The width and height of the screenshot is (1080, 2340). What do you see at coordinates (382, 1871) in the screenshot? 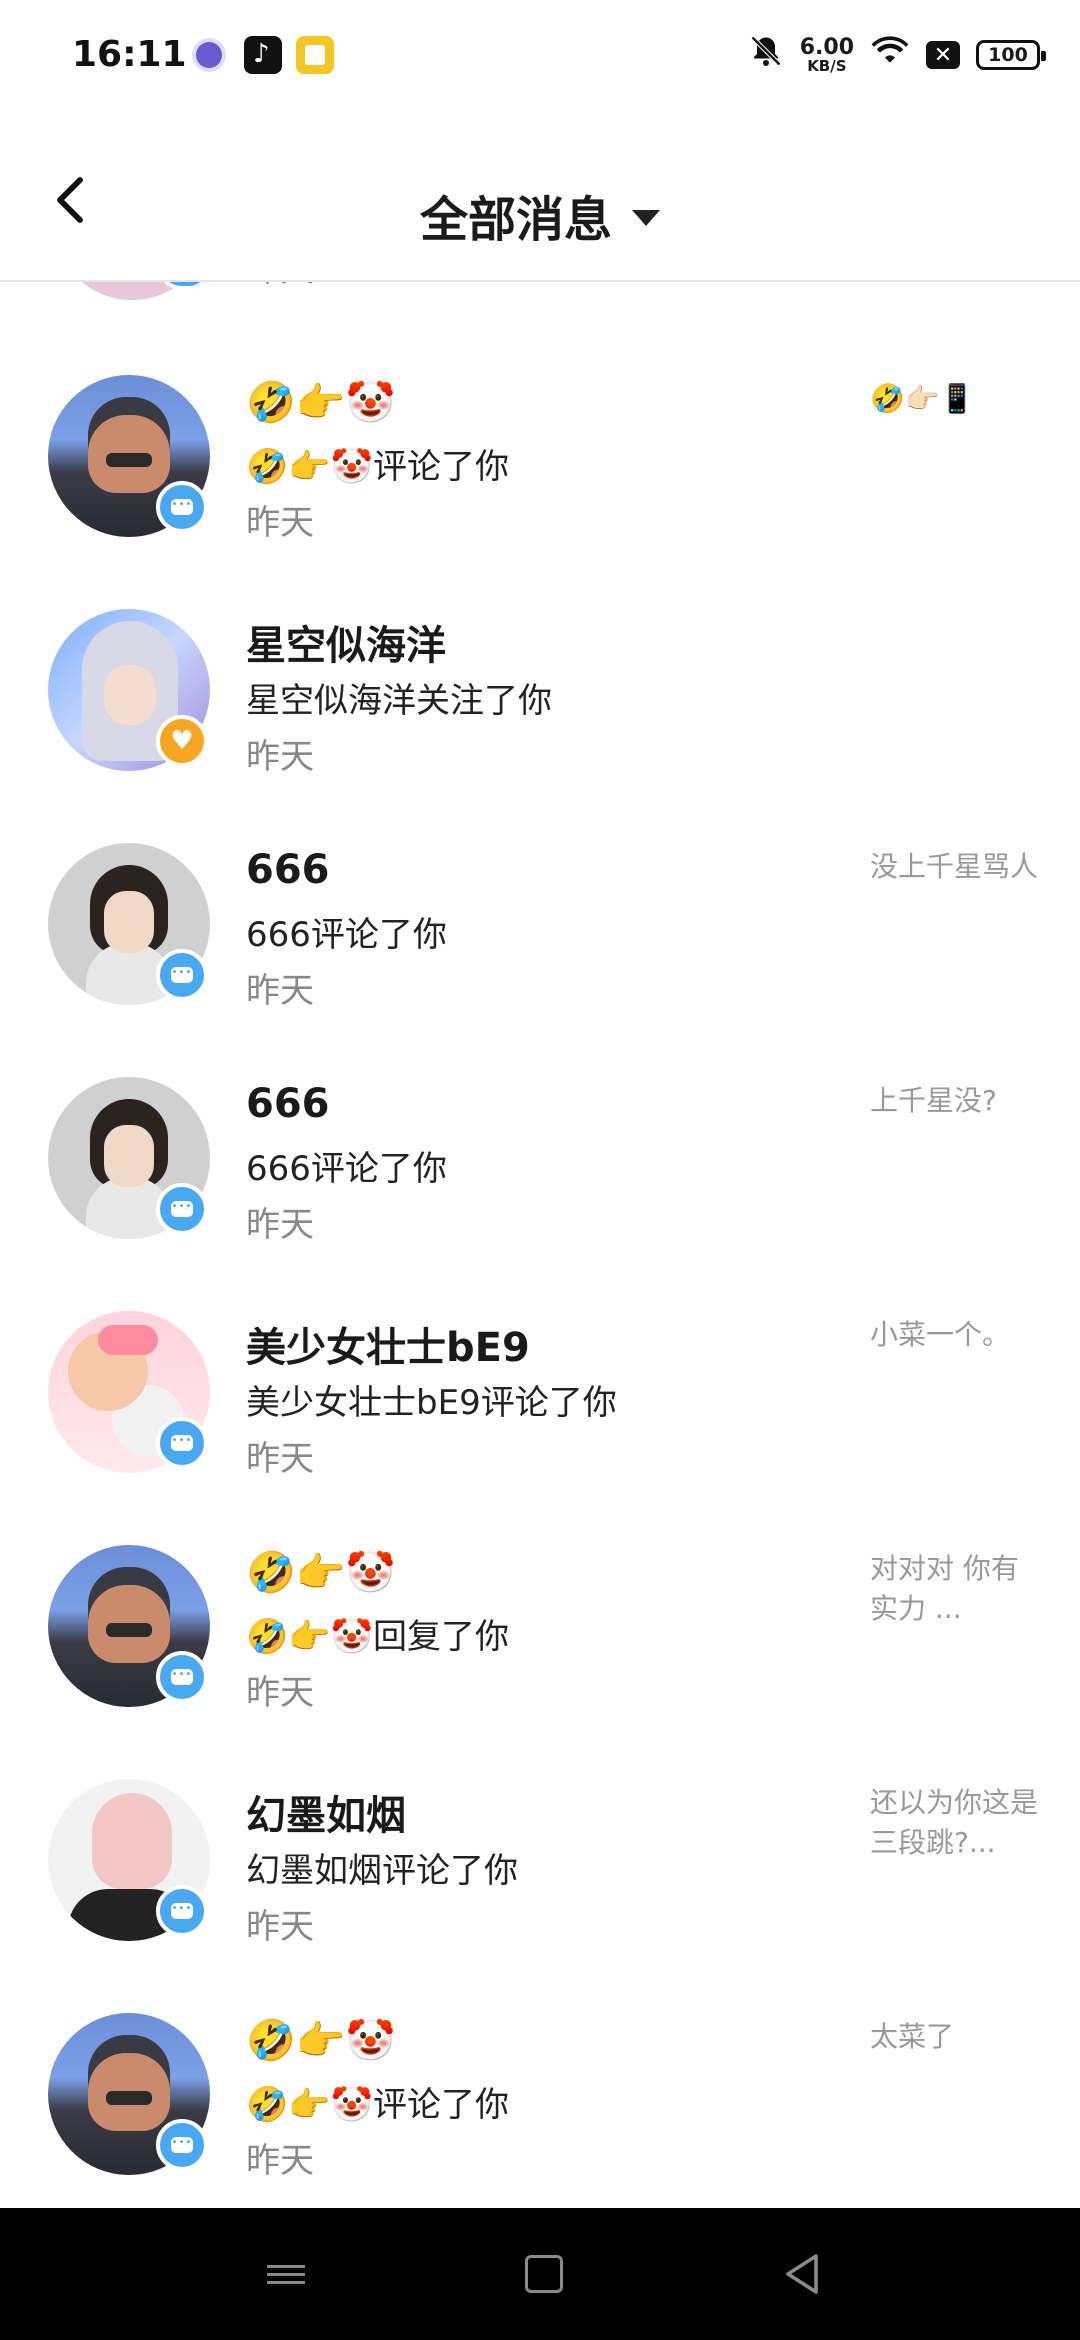
I see `message-action: 幻墨如烟评论了你` at bounding box center [382, 1871].